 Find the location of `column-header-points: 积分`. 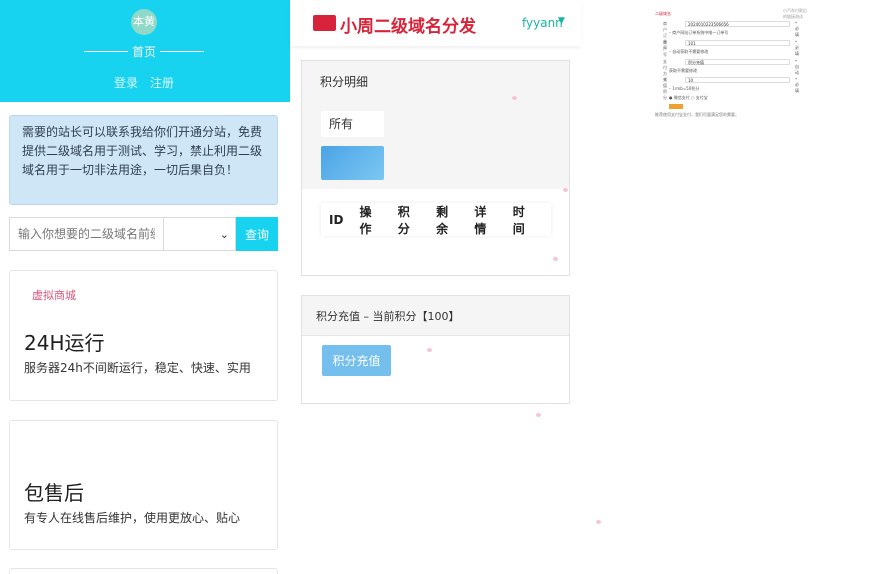

column-header-points: 积分 is located at coordinates (403, 220).